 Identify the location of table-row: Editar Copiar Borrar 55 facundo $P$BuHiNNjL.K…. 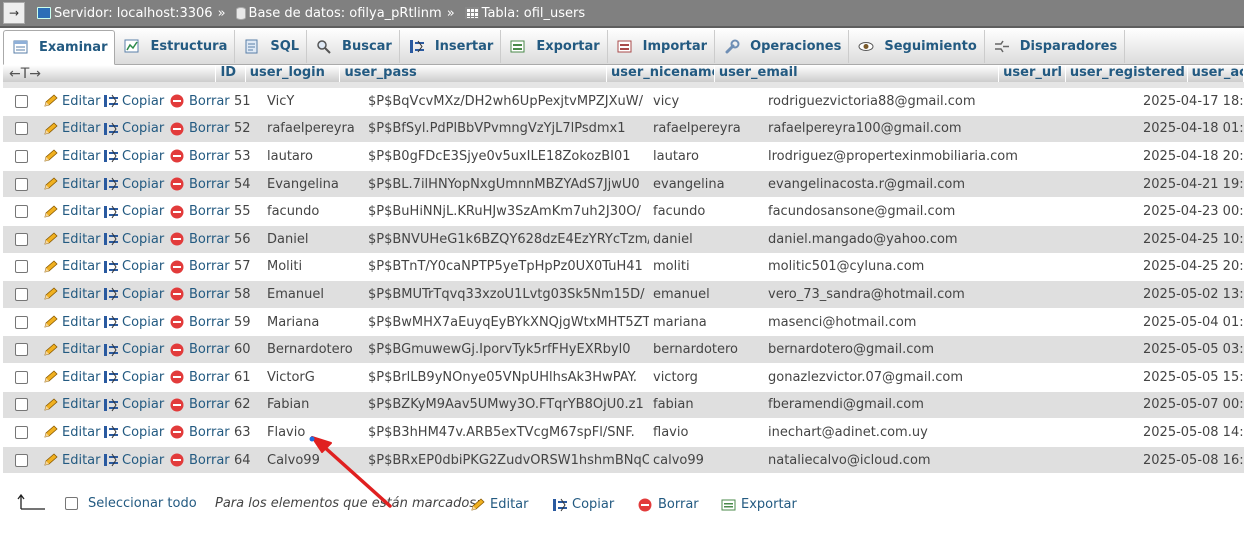
(623, 212).